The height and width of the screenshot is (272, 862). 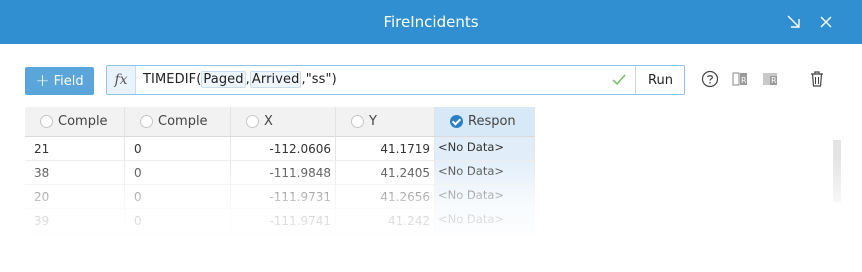 I want to click on table-cell: -111.9731, so click(x=283, y=197).